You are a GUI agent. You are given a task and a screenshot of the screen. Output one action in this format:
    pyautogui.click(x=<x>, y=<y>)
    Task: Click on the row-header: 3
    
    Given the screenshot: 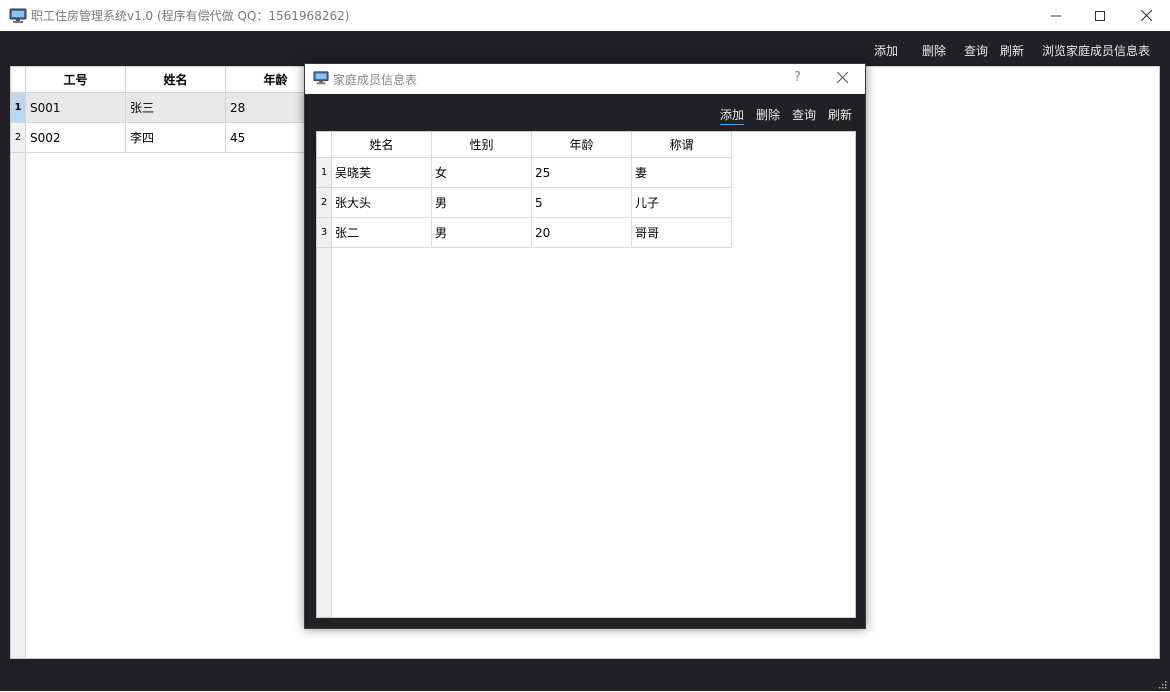 What is the action you would take?
    pyautogui.click(x=324, y=233)
    